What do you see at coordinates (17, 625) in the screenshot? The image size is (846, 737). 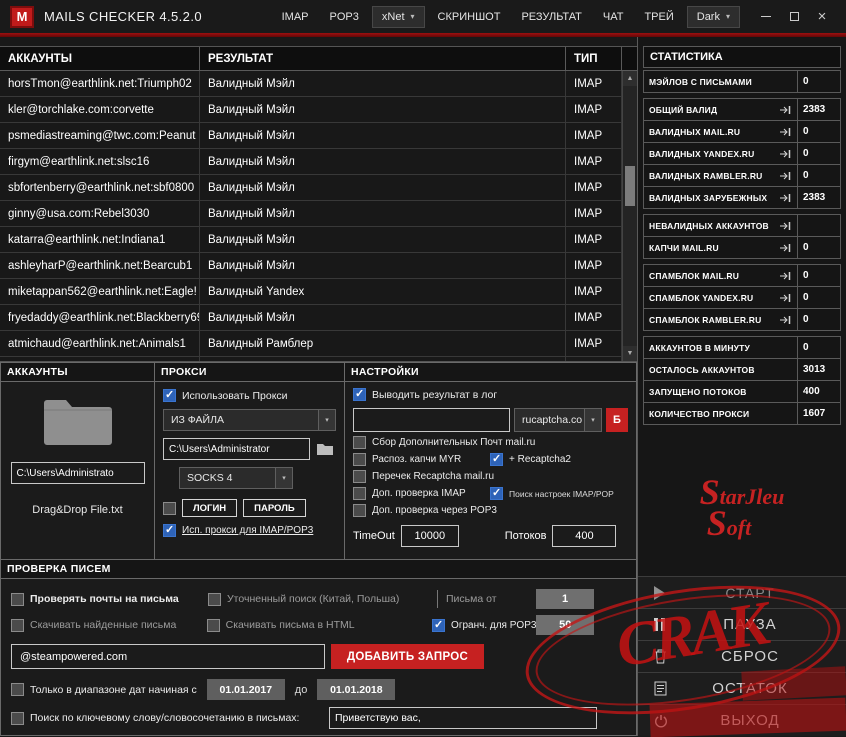 I see `download-found-checkbox` at bounding box center [17, 625].